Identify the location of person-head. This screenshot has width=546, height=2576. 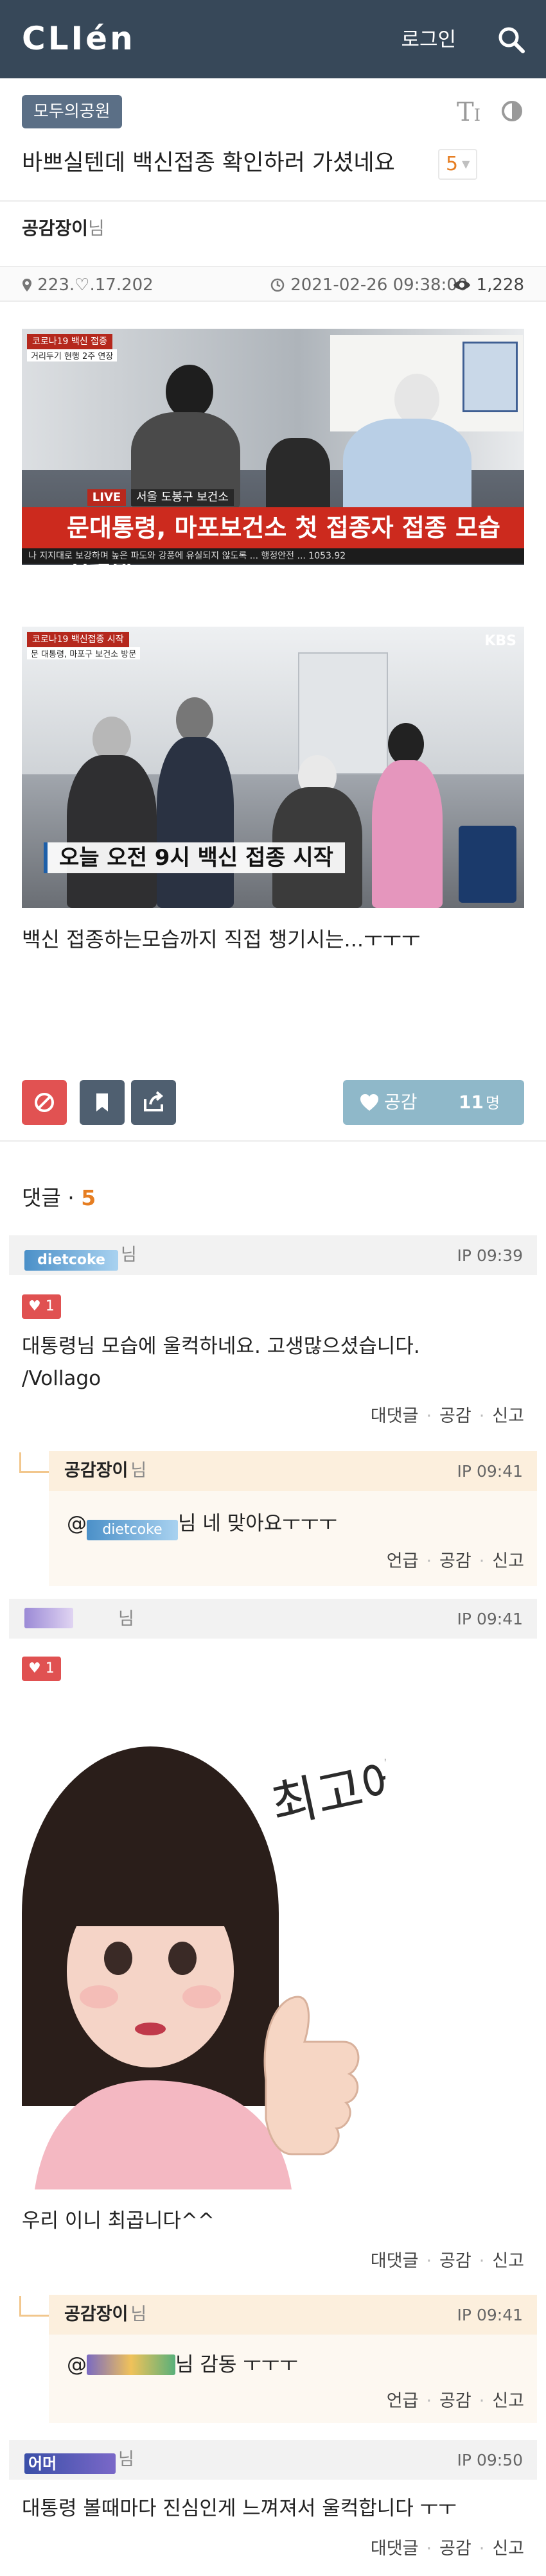
(189, 392).